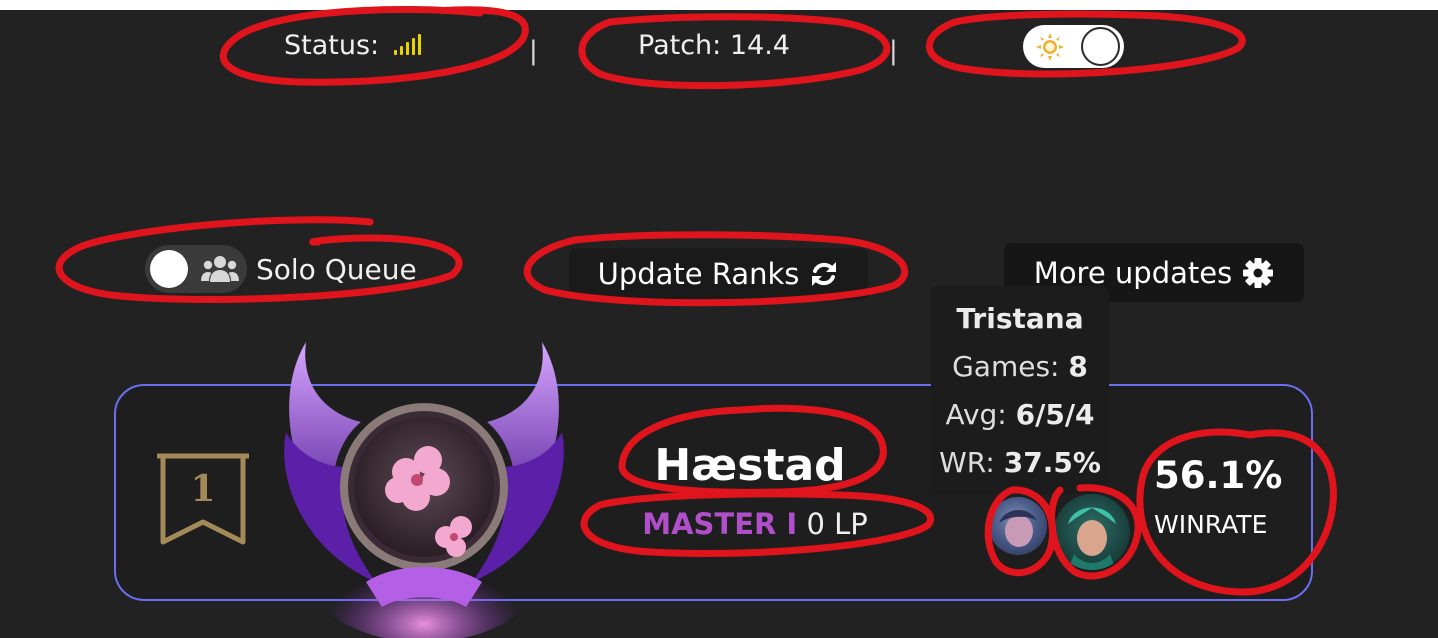 The height and width of the screenshot is (638, 1438). I want to click on patch-version: Patch: 14.4, so click(714, 45).